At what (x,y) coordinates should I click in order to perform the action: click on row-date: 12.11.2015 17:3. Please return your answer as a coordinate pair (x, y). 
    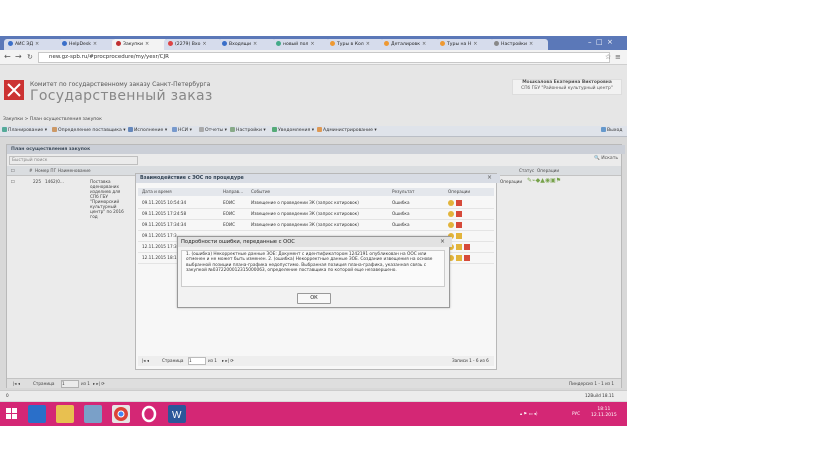
    Looking at the image, I should click on (159, 246).